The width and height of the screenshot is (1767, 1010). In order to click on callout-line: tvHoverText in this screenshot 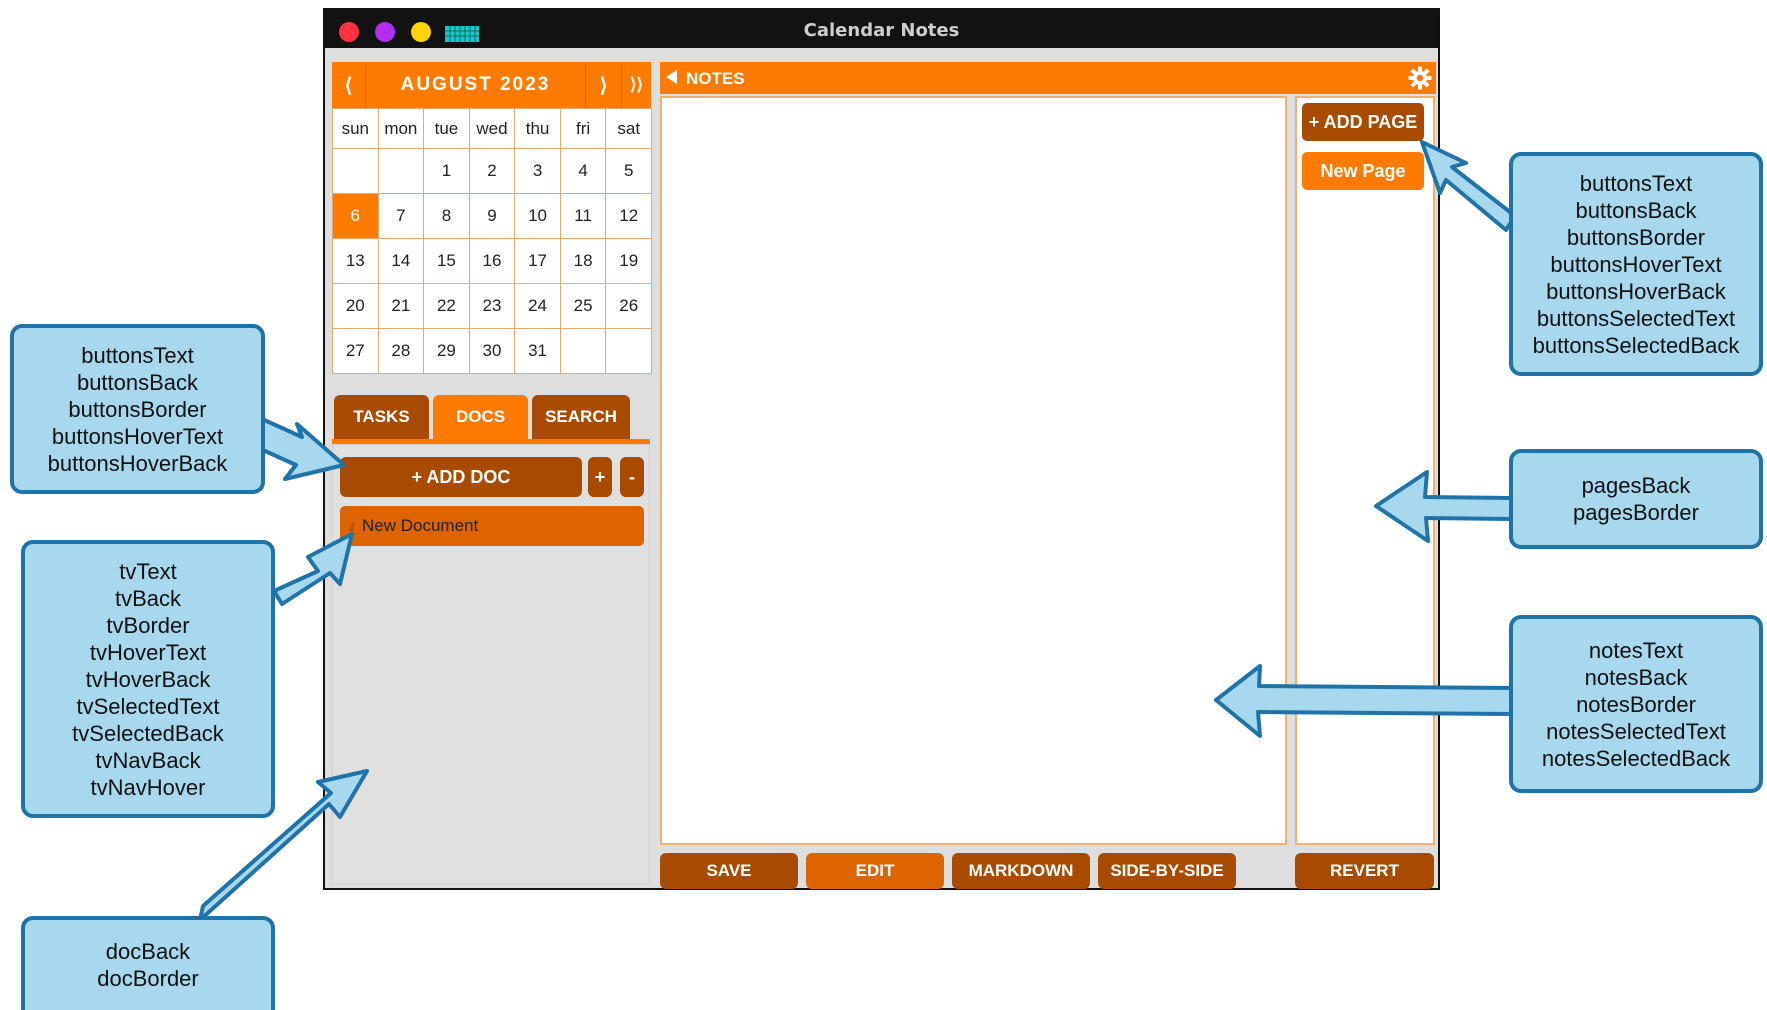, I will do `click(148, 652)`.